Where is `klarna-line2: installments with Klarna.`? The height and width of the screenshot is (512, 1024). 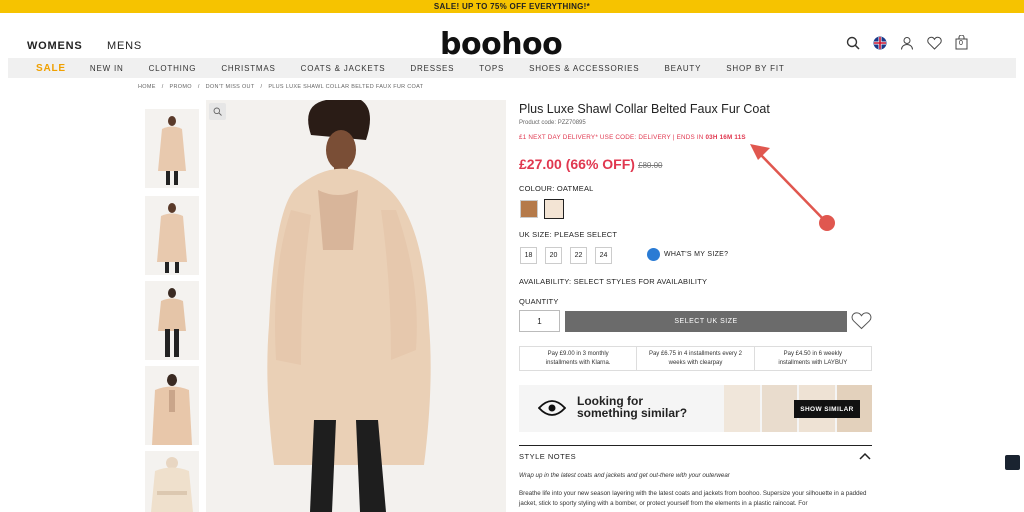
klarna-line2: installments with Klarna. is located at coordinates (578, 363).